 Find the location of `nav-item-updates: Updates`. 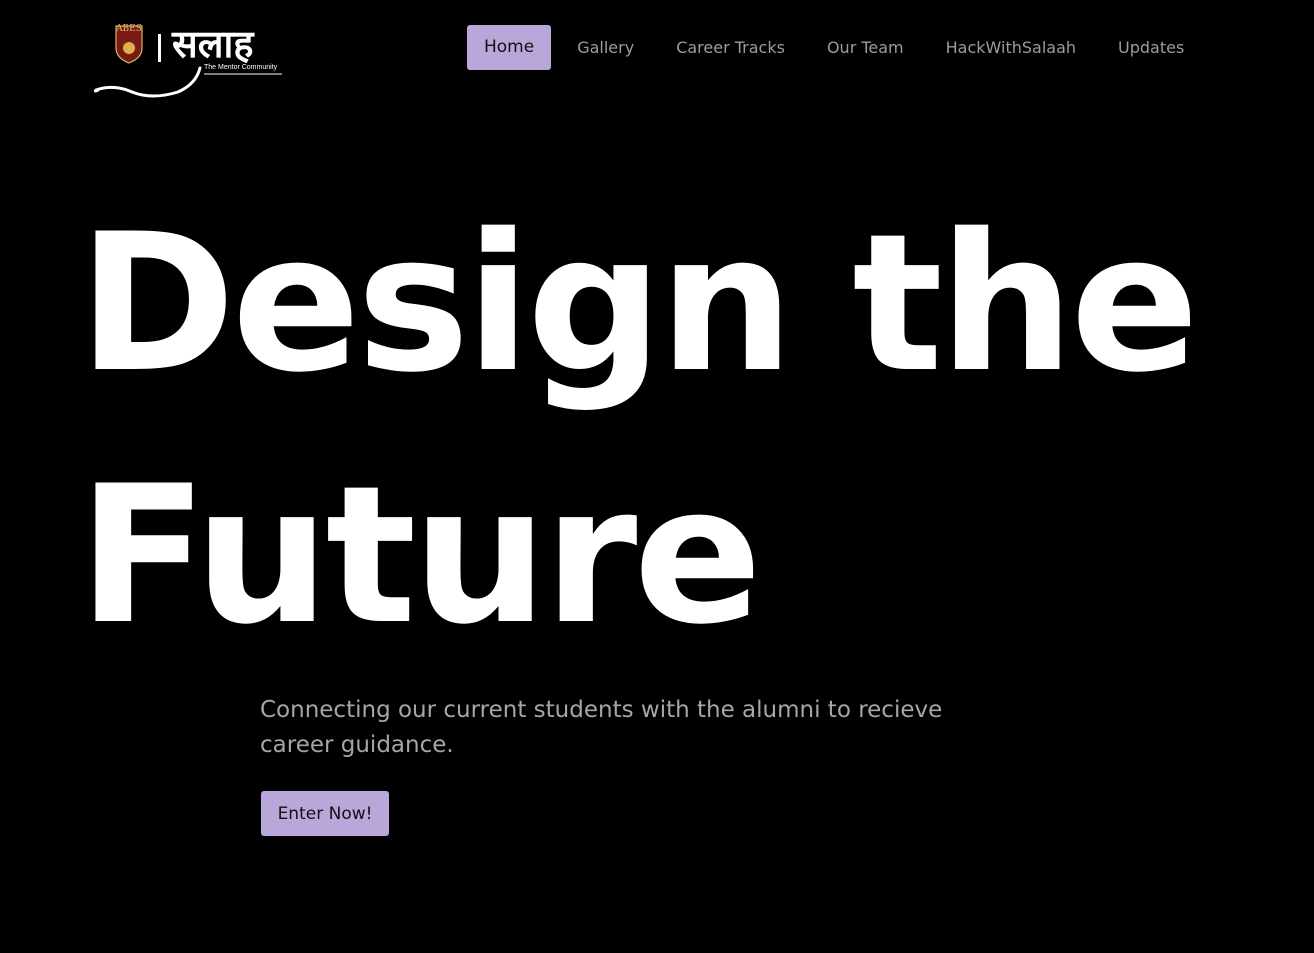

nav-item-updates: Updates is located at coordinates (1151, 47).